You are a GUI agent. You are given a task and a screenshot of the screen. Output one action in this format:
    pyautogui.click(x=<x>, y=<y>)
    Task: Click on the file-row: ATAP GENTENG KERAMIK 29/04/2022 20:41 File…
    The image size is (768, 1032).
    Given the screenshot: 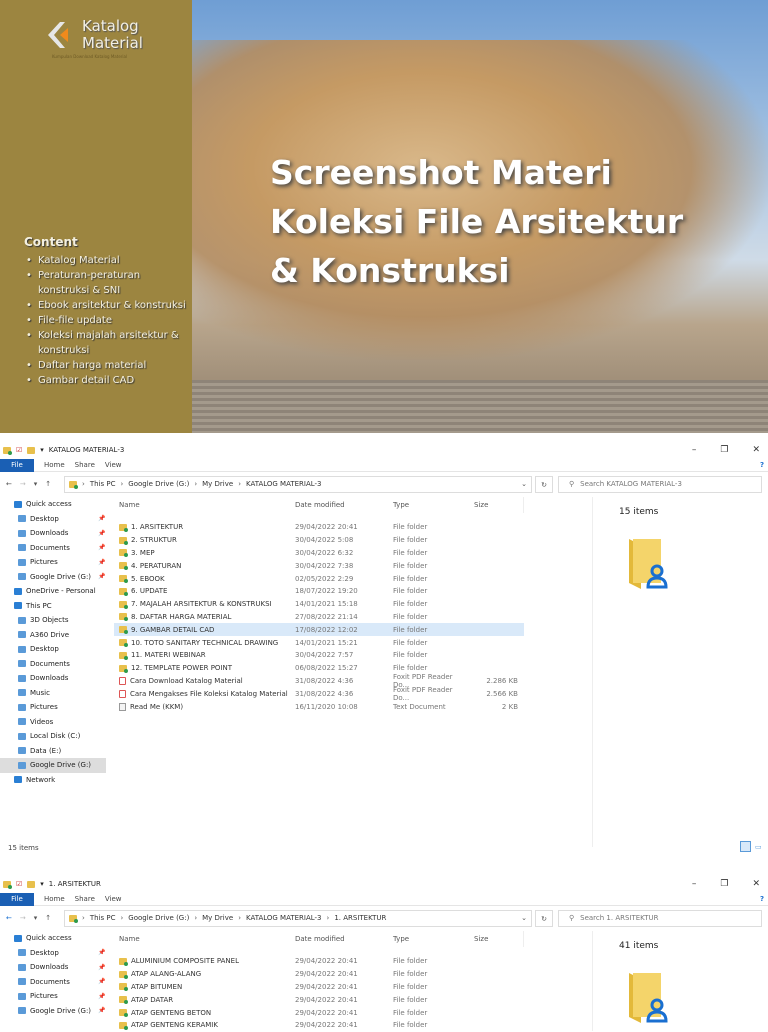 What is the action you would take?
    pyautogui.click(x=319, y=1025)
    